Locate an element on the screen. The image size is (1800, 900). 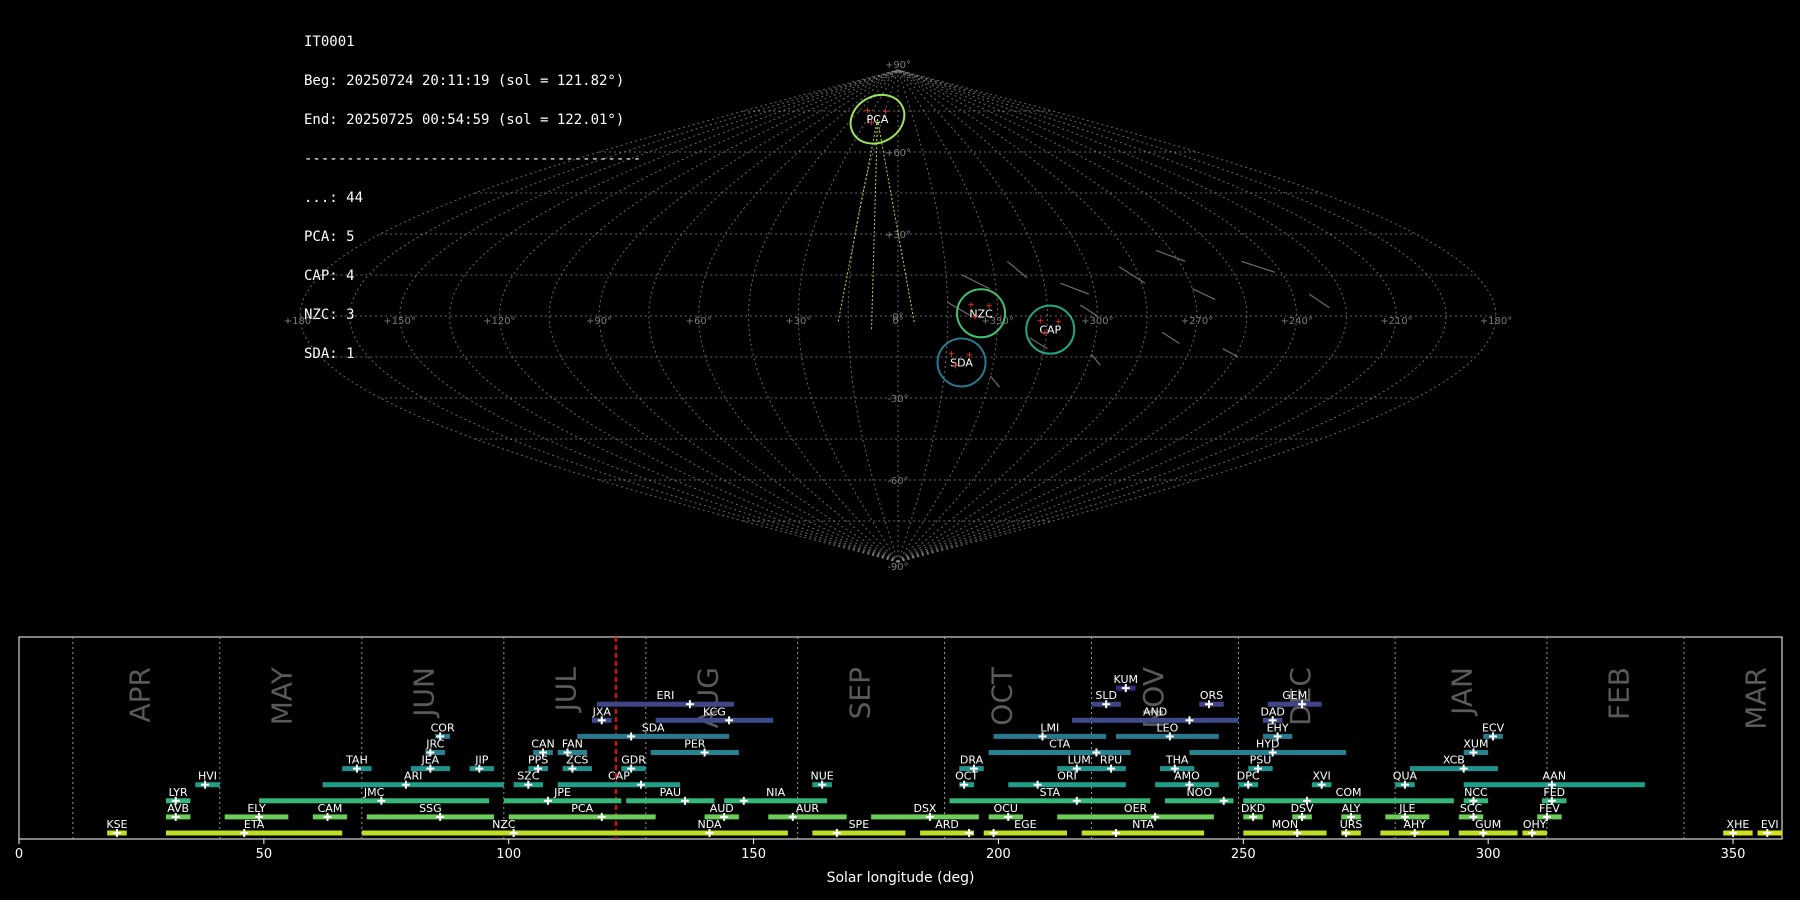
shower-label: NCC is located at coordinates (1476, 792).